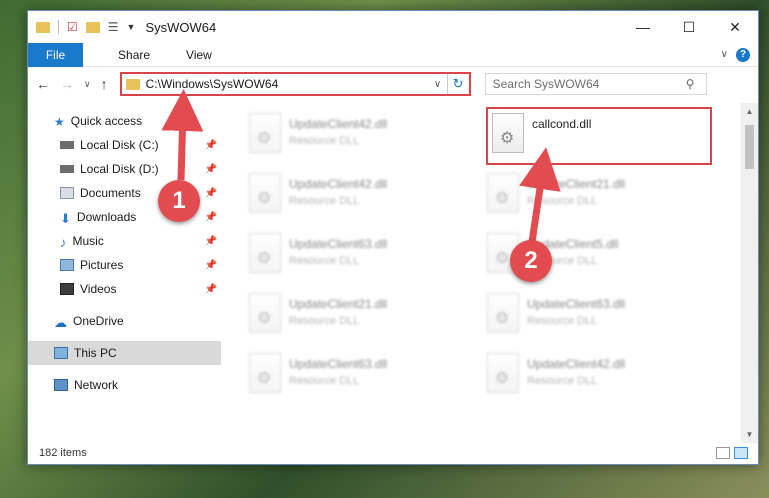 The height and width of the screenshot is (498, 769). I want to click on sidebar-item-label: OneDrive, so click(98, 321).